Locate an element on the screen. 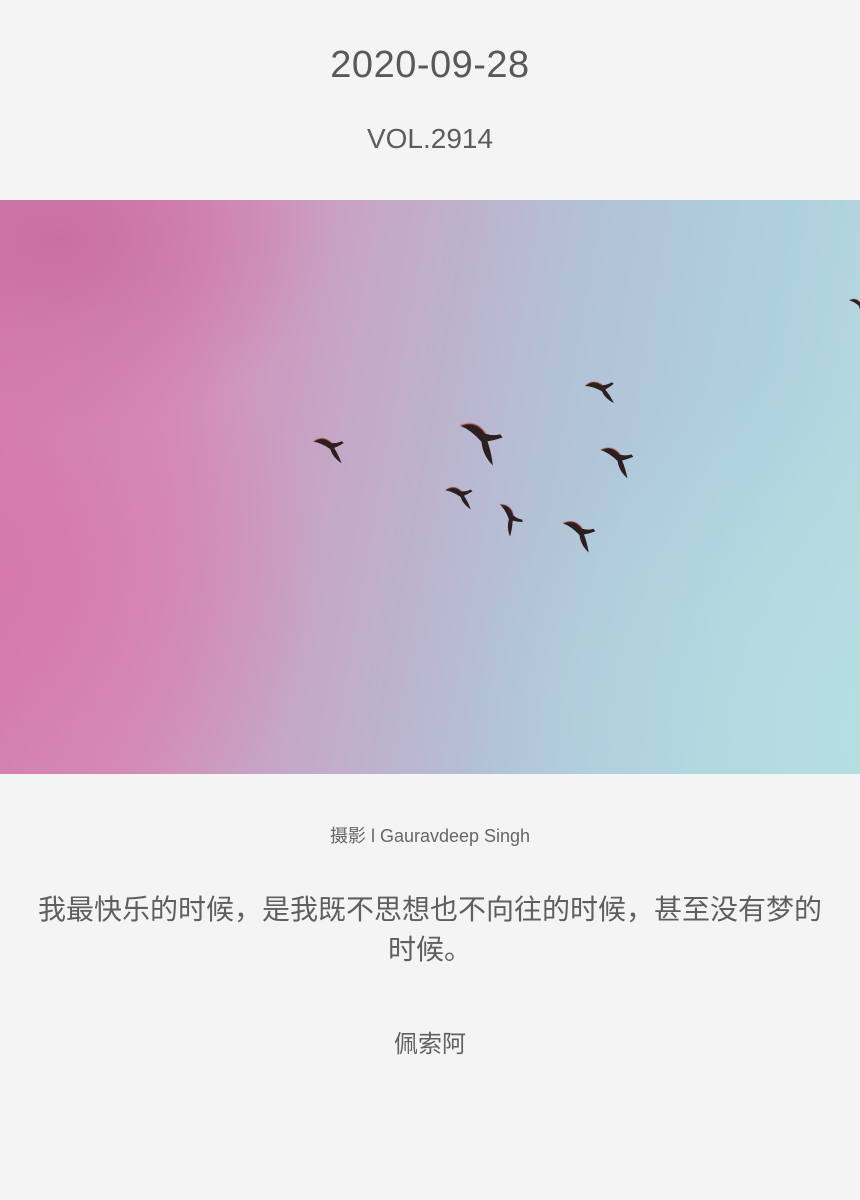  quote-text: 我最快乐的时候，是我既不思想也不向往的时候，甚至没有梦的时候。 is located at coordinates (429, 929).